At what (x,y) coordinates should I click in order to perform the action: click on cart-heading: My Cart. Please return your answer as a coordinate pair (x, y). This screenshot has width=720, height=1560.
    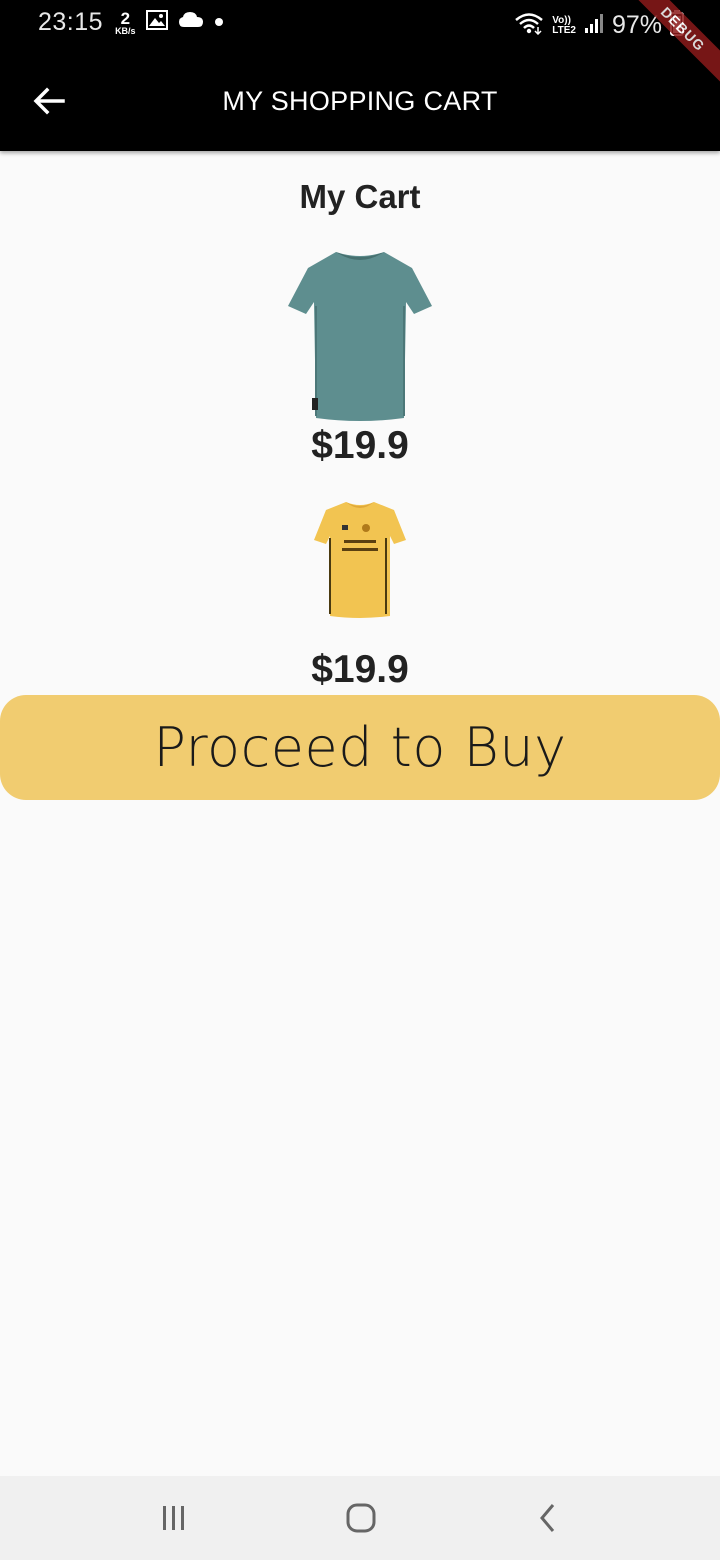
    Looking at the image, I should click on (360, 196).